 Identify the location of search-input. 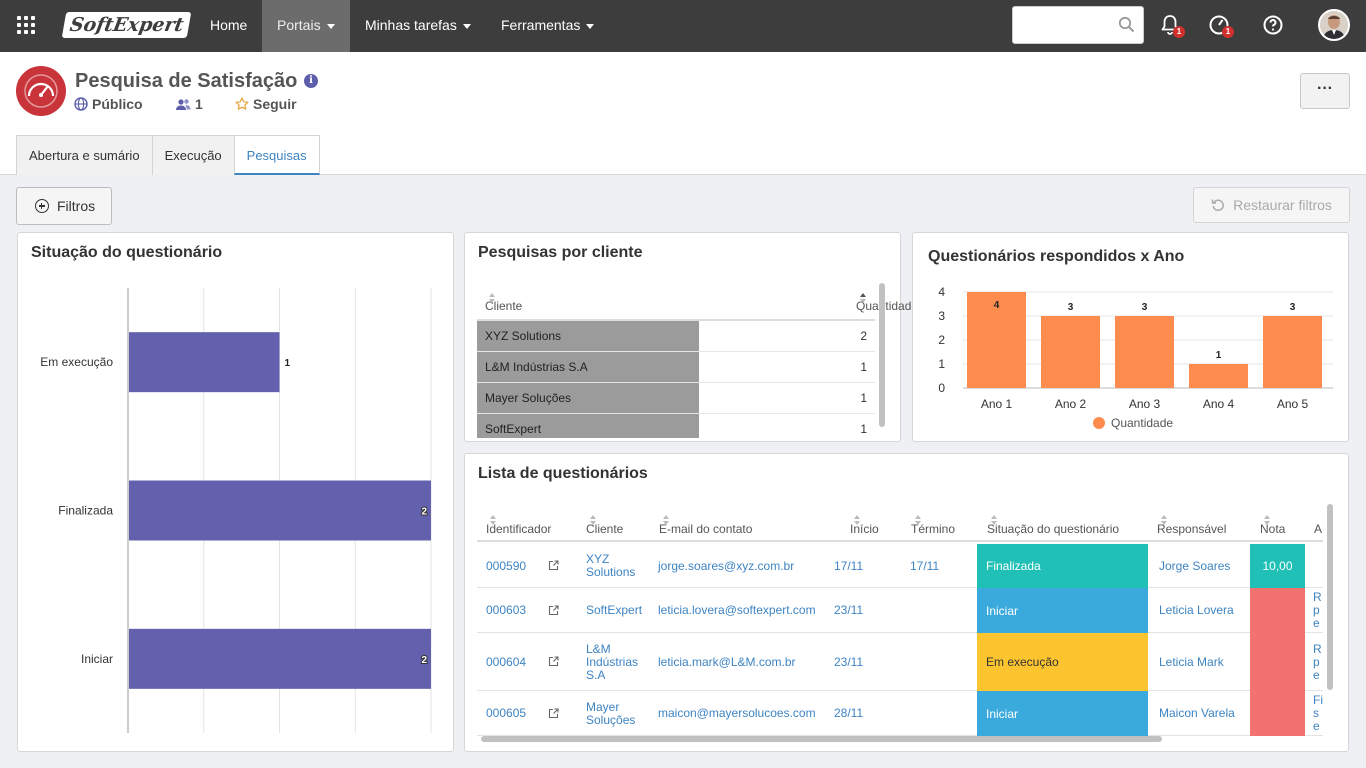
(1069, 25).